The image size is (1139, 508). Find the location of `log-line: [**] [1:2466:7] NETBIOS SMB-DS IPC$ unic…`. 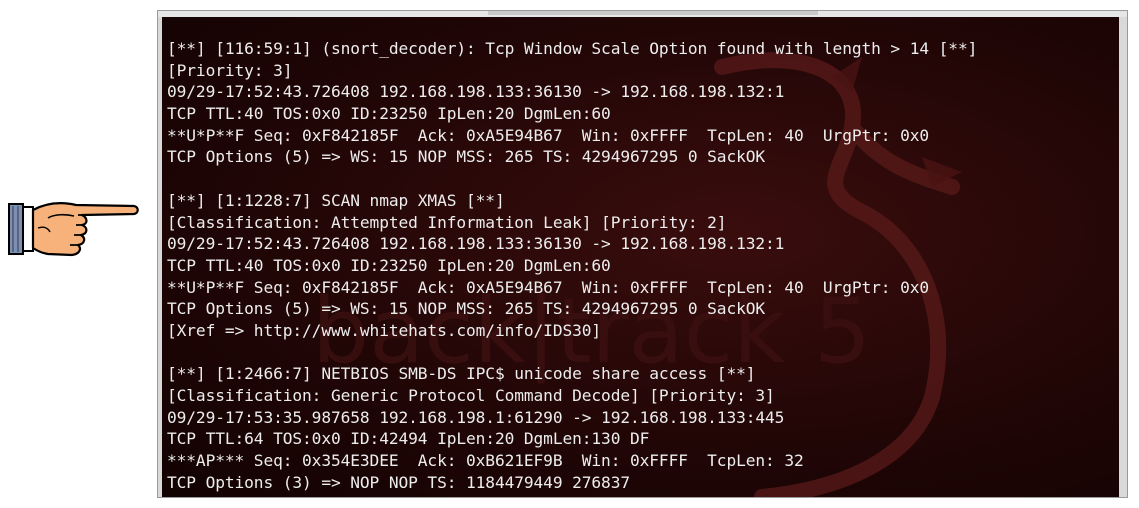

log-line: [**] [1:2466:7] NETBIOS SMB-DS IPC$ unic… is located at coordinates (461, 374).